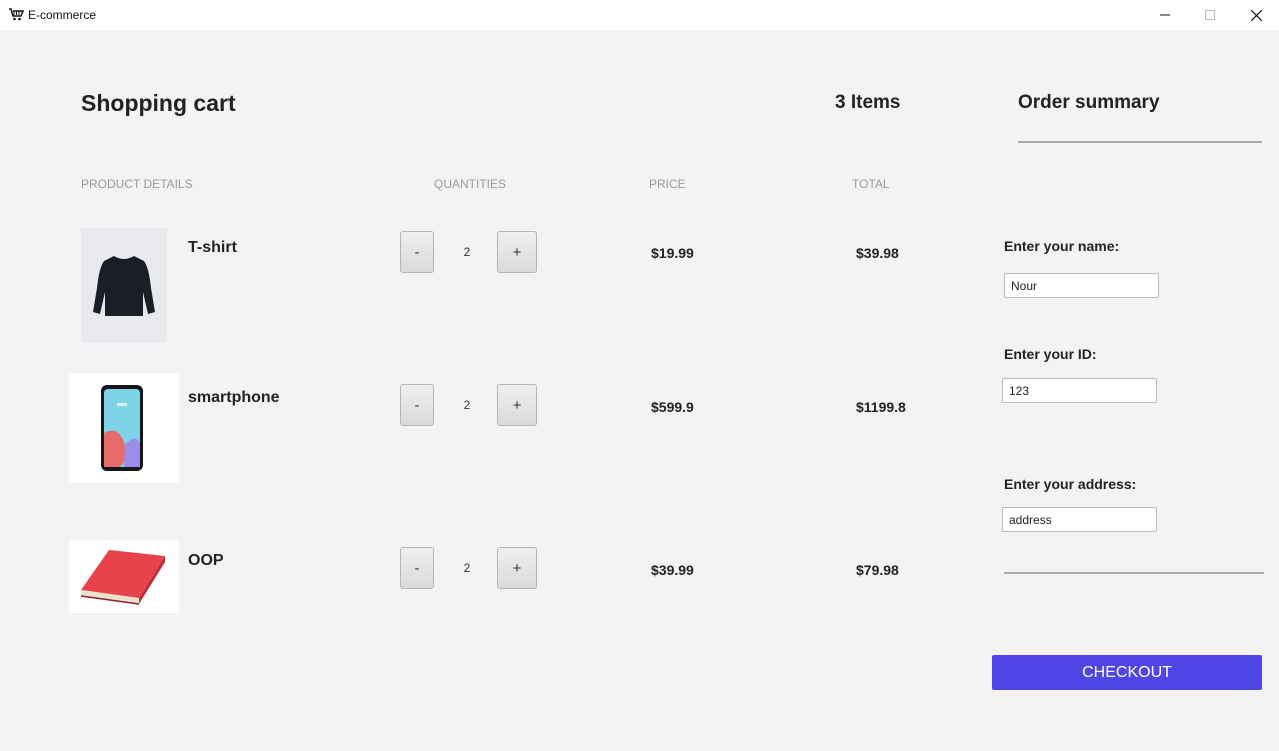 This screenshot has height=751, width=1279. I want to click on minimize-button, so click(1165, 15).